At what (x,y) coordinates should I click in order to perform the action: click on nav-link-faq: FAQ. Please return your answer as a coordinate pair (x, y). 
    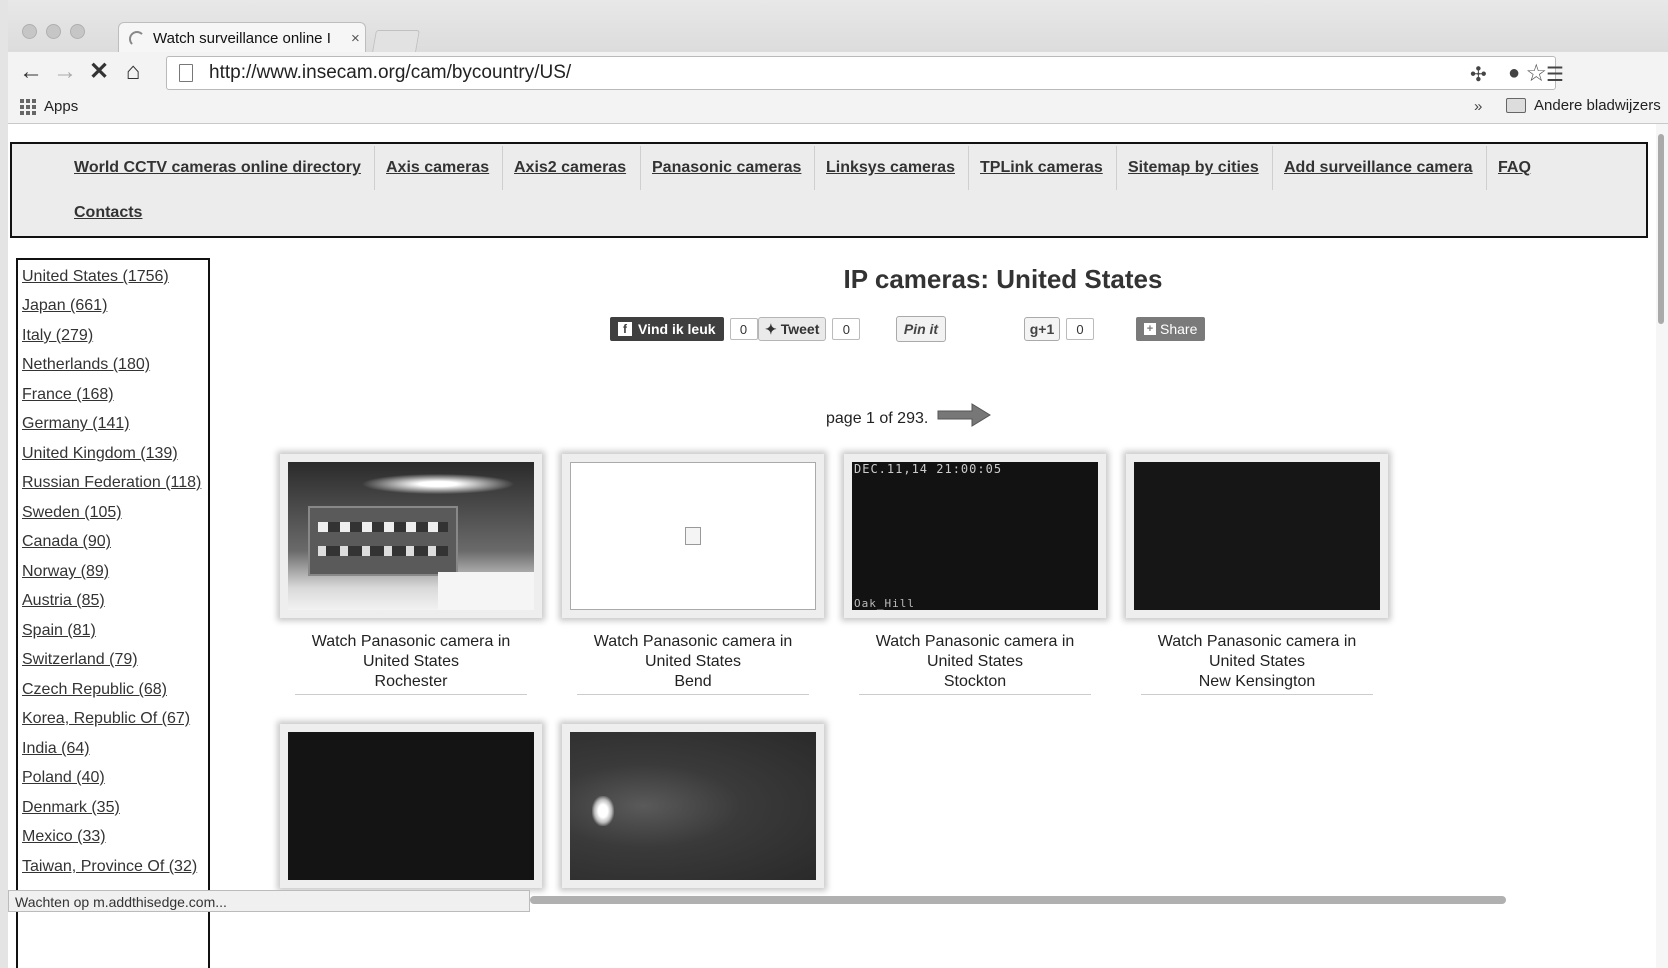
    Looking at the image, I should click on (1514, 168).